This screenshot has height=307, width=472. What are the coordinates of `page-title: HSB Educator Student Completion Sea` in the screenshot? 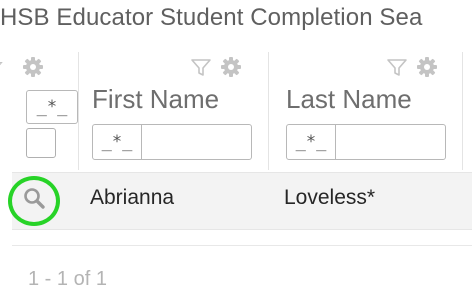 It's located at (211, 17).